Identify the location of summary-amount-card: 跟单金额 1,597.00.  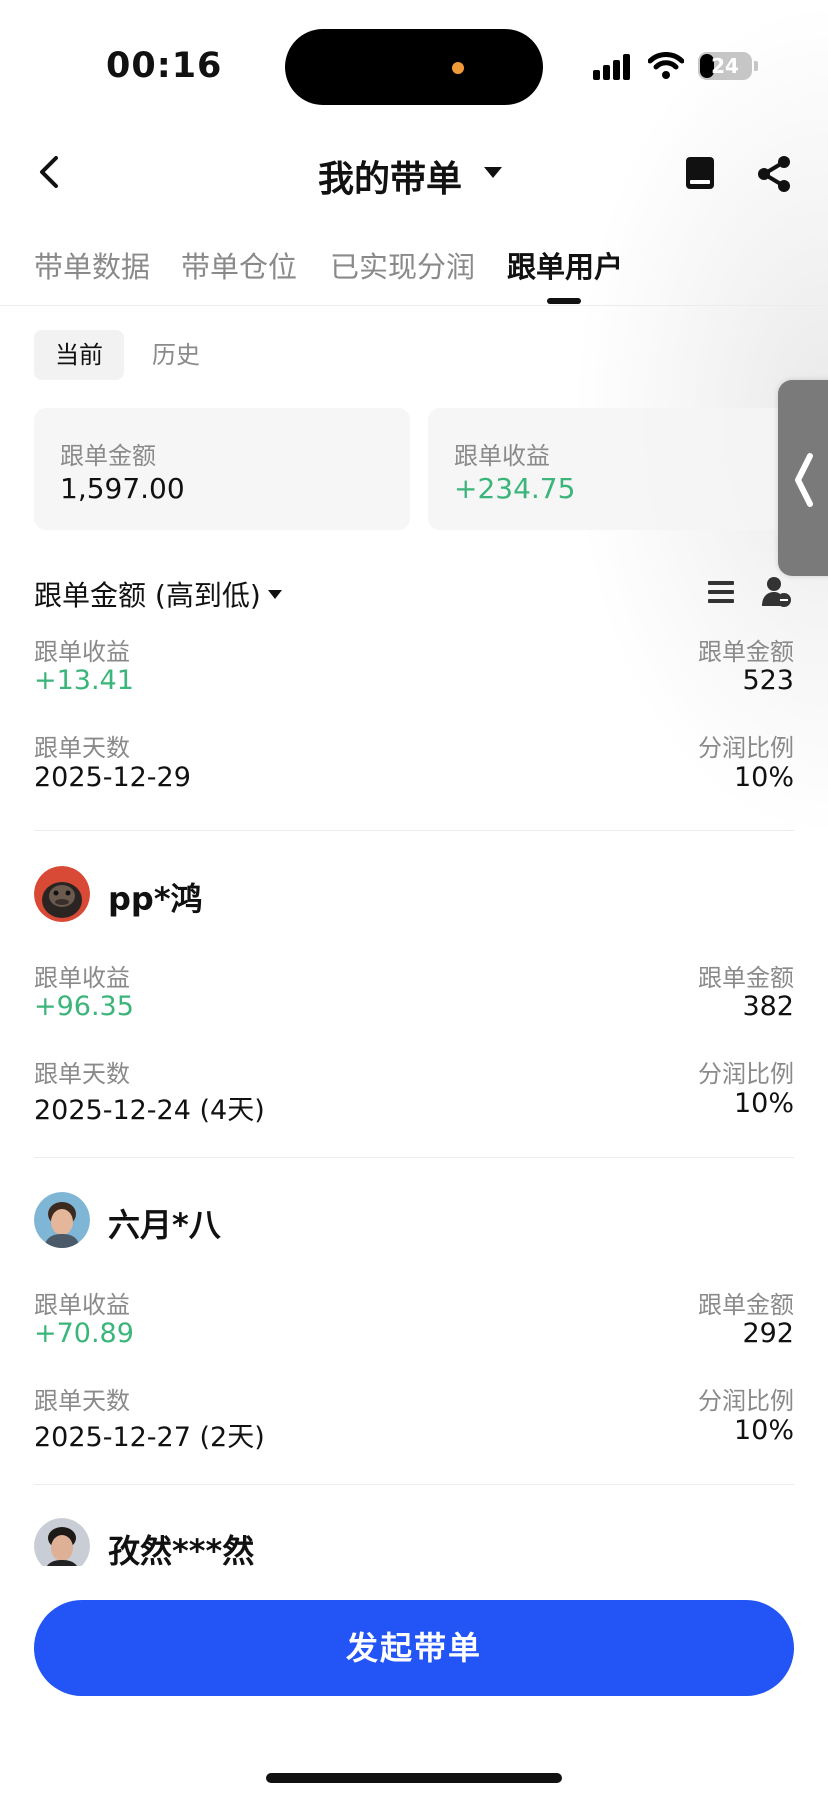
(222, 469).